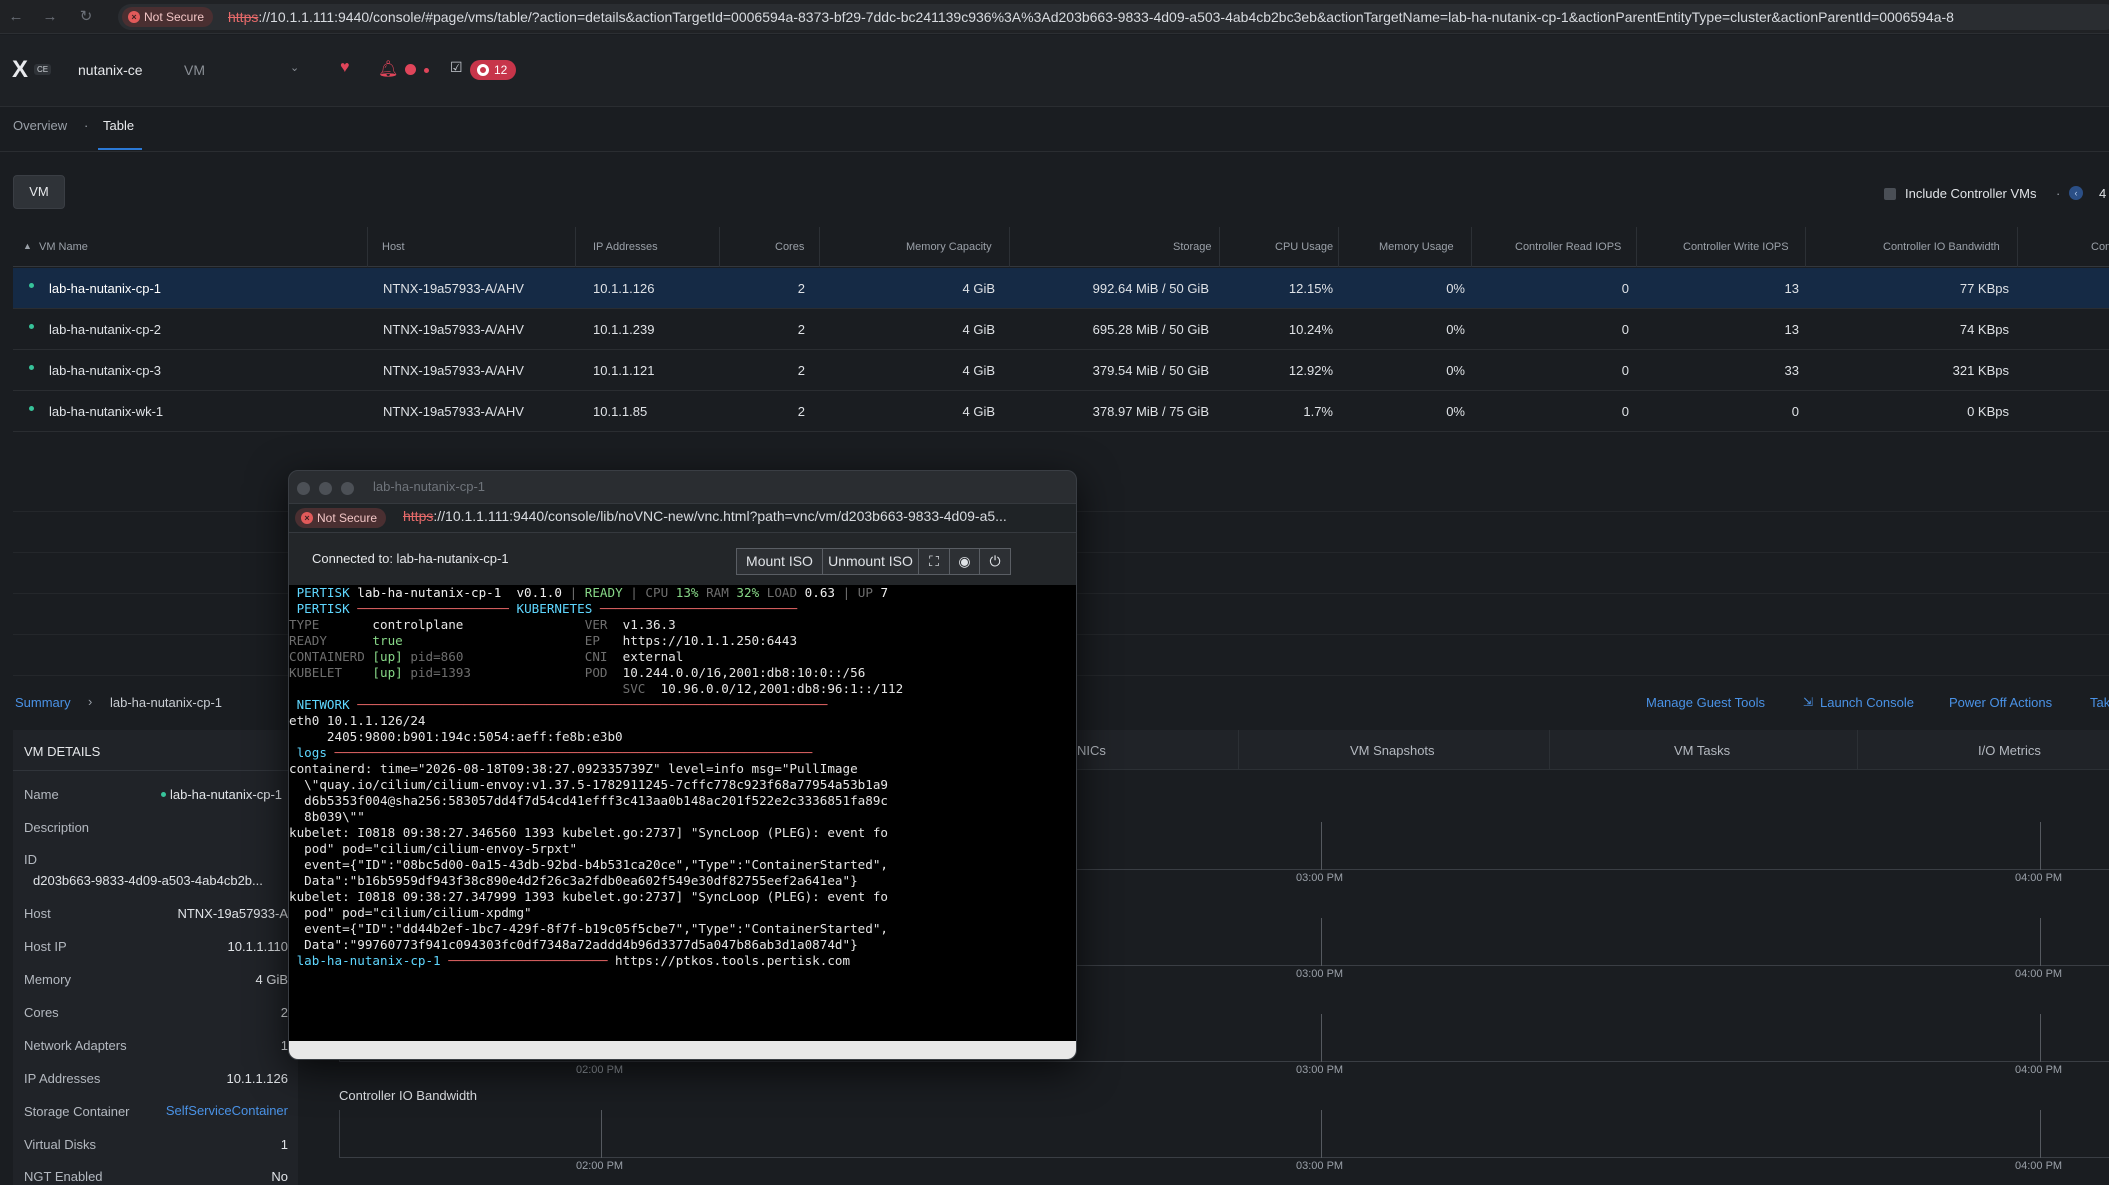 Image resolution: width=2109 pixels, height=1185 pixels. What do you see at coordinates (1091, 750) in the screenshot?
I see `tab-nics: NICs` at bounding box center [1091, 750].